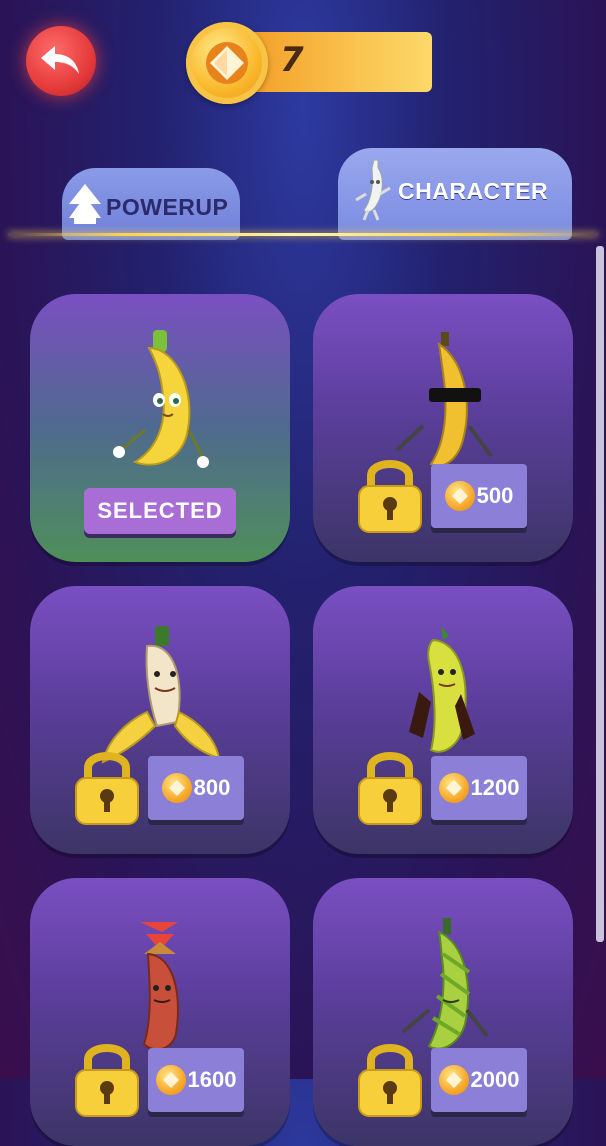 Image resolution: width=606 pixels, height=1146 pixels. Describe the element at coordinates (443, 428) in the screenshot. I see `character-card-cool: 500` at that location.